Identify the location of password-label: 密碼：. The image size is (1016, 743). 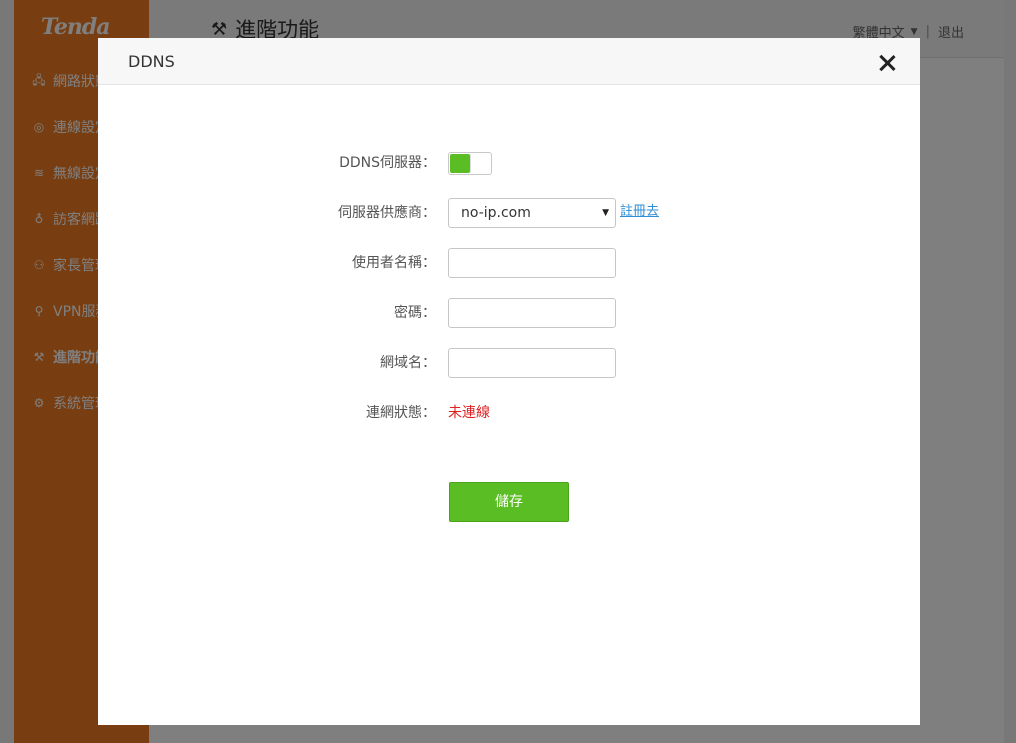
(415, 313).